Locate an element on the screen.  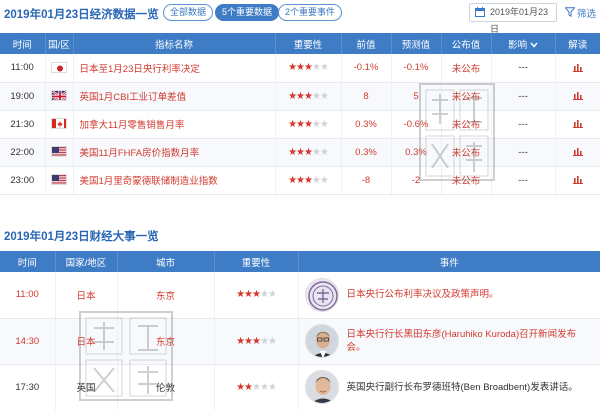
table-row: 11:00 日本至1月23日央行利率决定 ★★★★★ -0.1% -0.1% 未公布 --- is located at coordinates (300, 68).